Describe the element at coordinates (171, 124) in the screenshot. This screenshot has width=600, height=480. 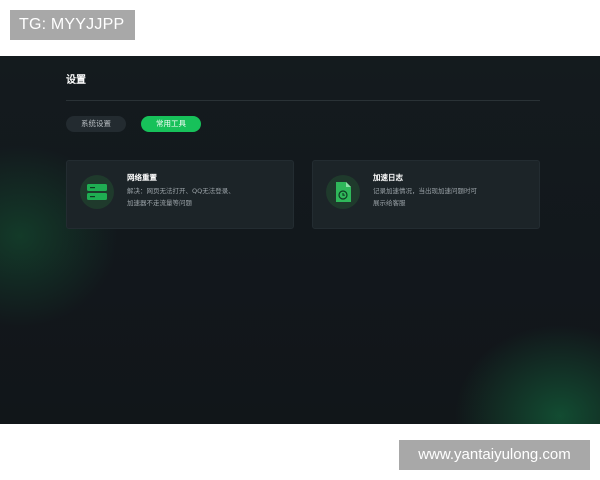
I see `tab-common-tools: 常用工具` at that location.